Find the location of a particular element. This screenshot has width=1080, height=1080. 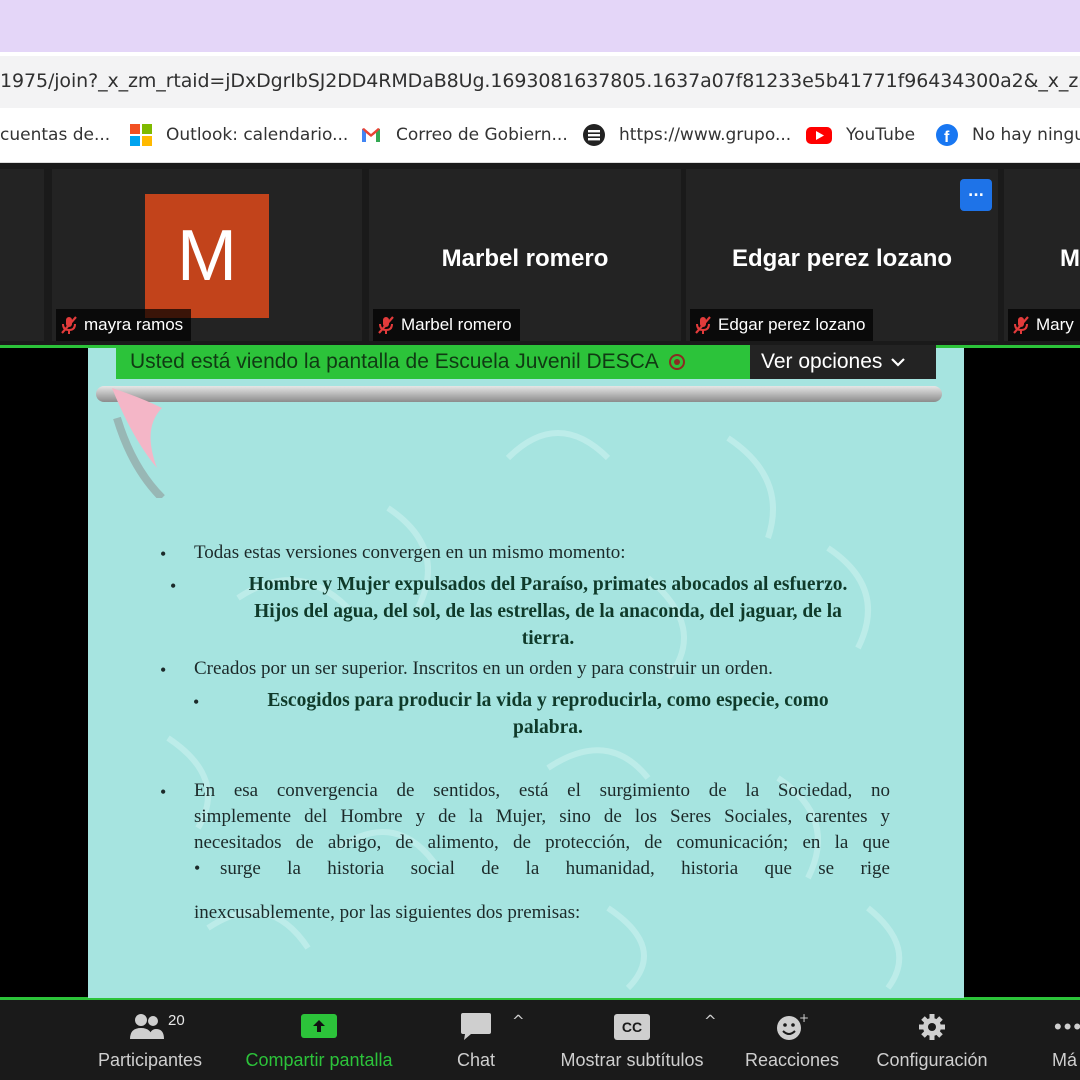

pink-pointer-decoration is located at coordinates (138, 443).